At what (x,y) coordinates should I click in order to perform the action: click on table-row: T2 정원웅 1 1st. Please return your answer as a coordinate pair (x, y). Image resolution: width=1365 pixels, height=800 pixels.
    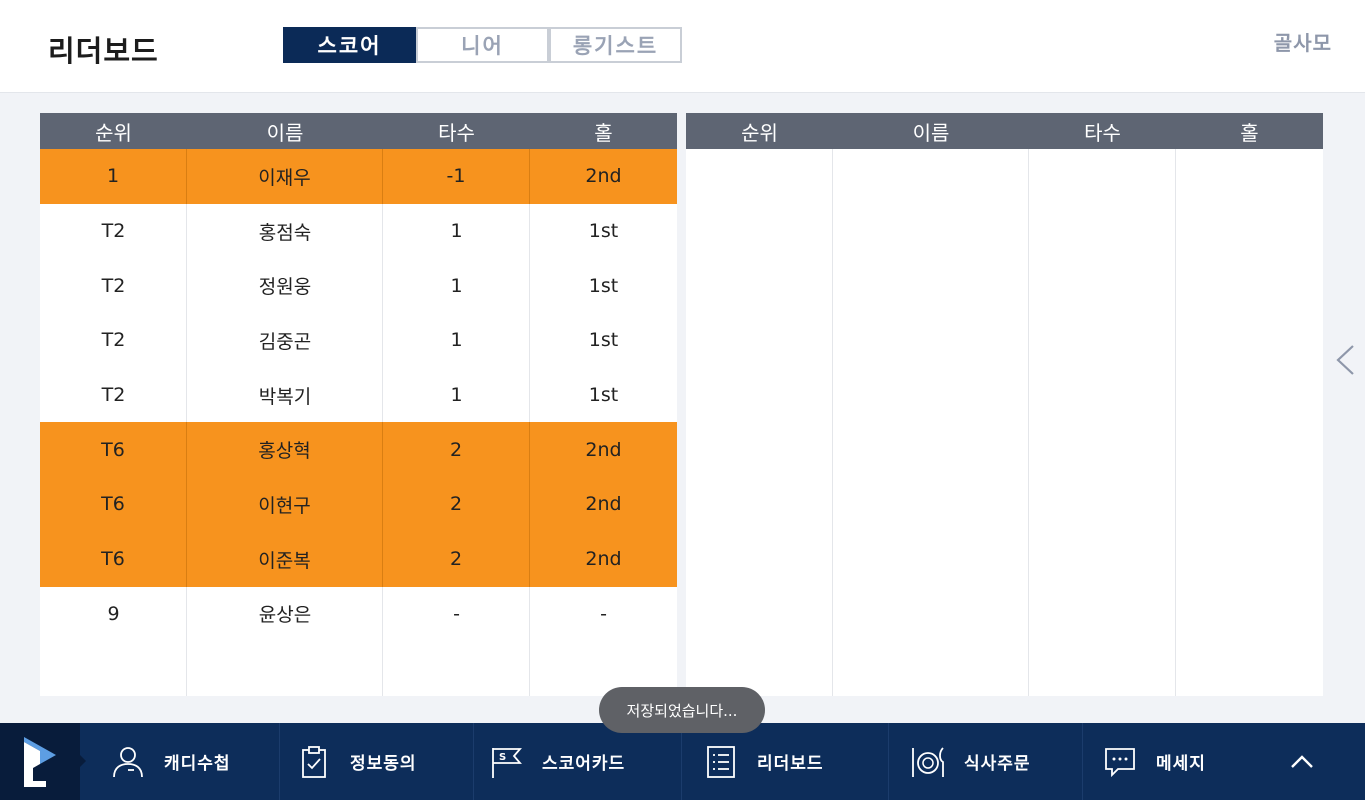
    Looking at the image, I should click on (358, 285).